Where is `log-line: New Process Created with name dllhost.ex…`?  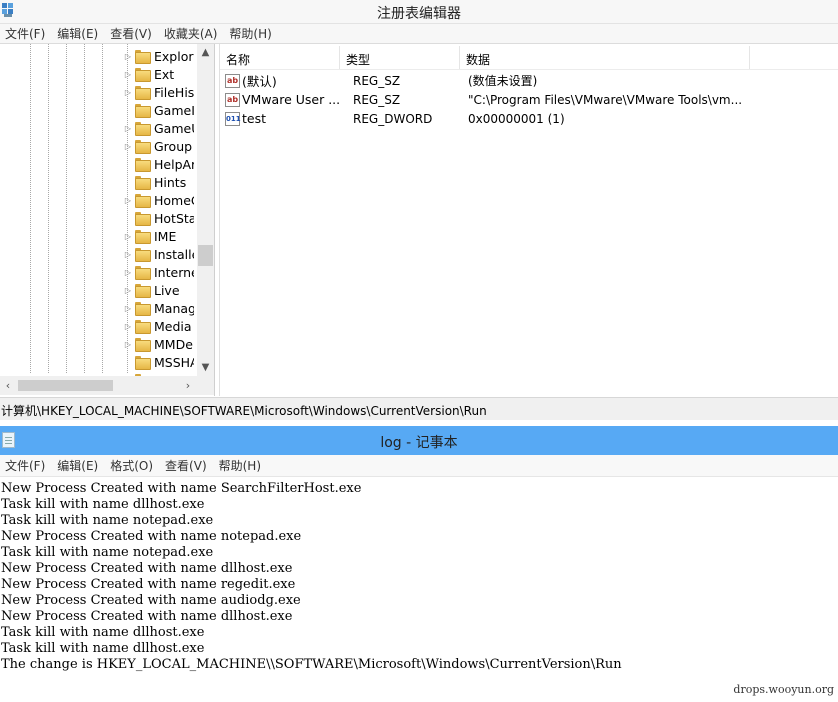
log-line: New Process Created with name dllhost.ex… is located at coordinates (147, 568).